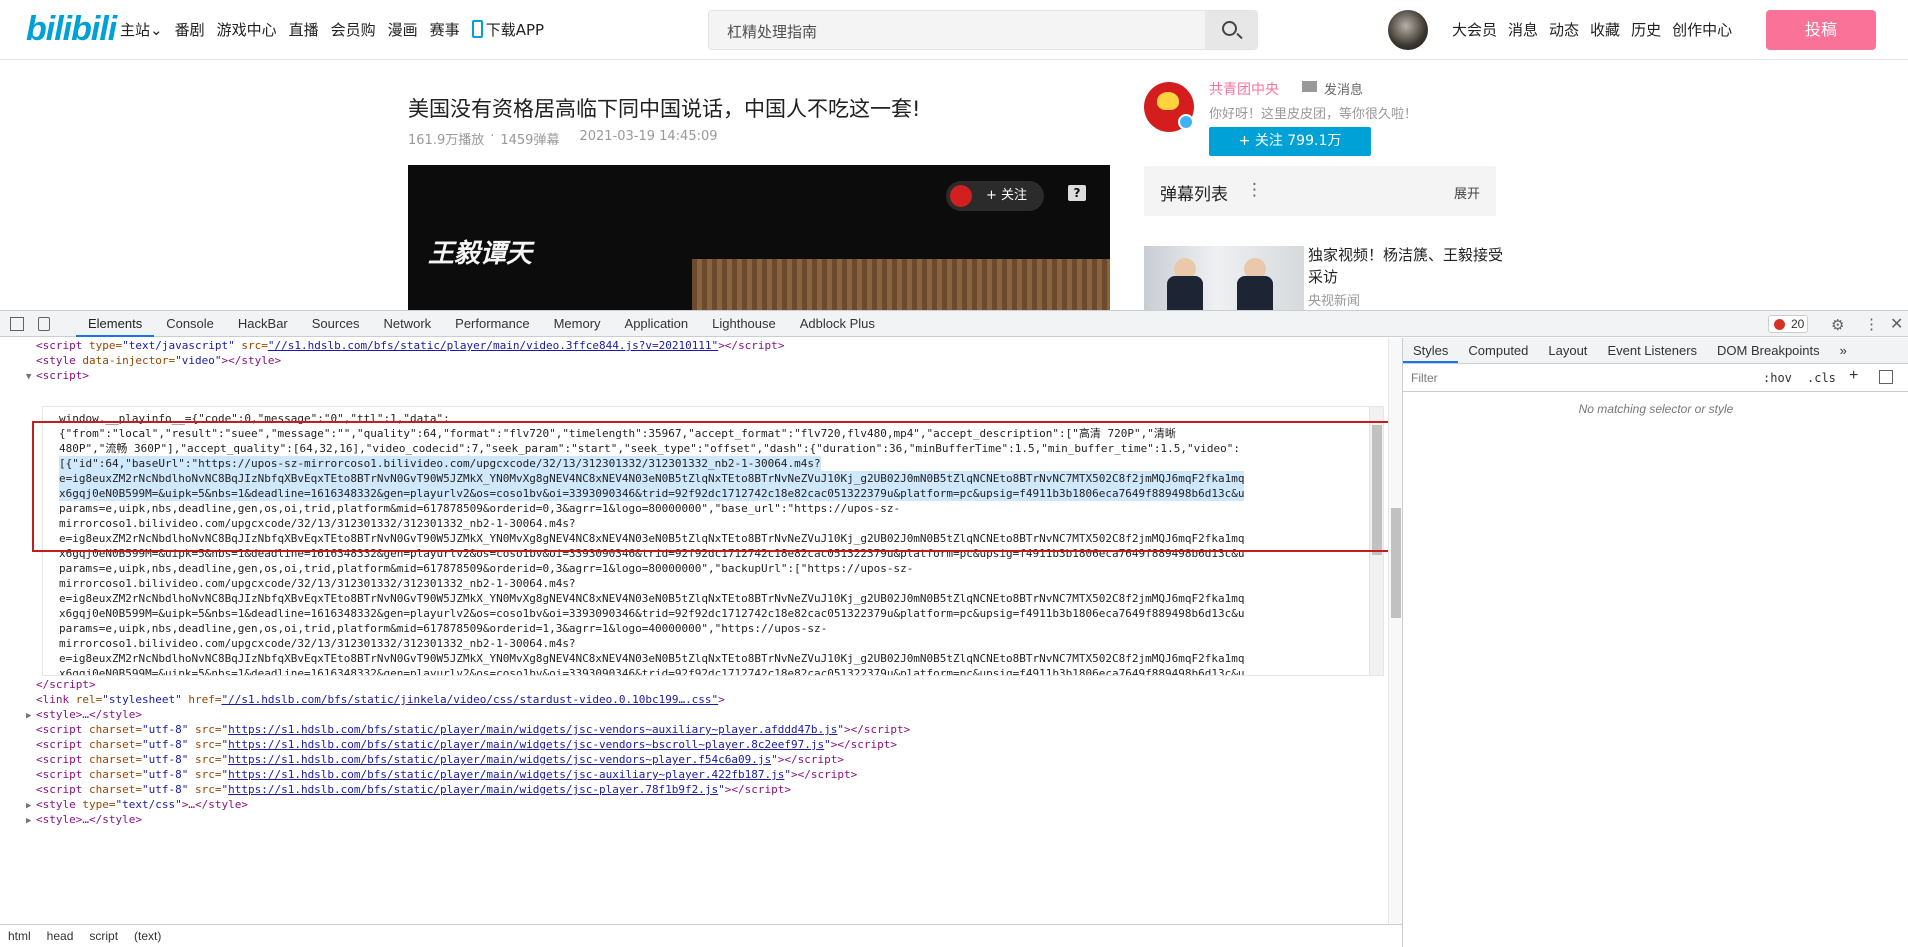  I want to click on hover-state-button: :hov, so click(1777, 378).